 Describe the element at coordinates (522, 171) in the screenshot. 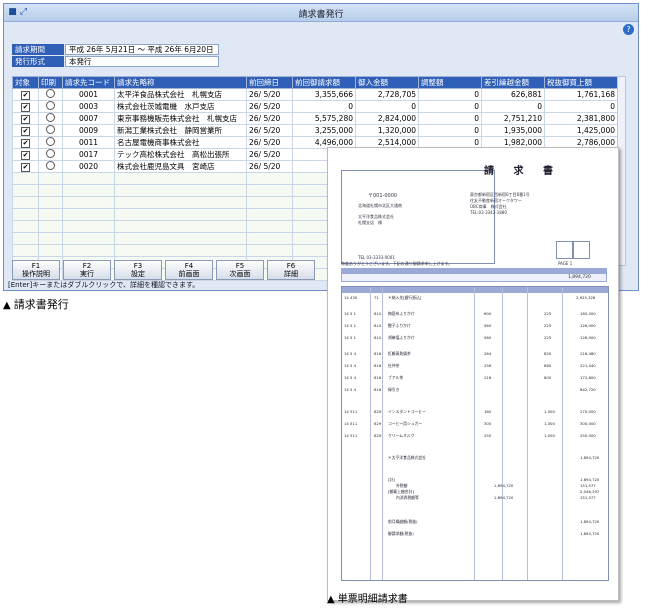

I see `doc-title: 請 求 書` at that location.